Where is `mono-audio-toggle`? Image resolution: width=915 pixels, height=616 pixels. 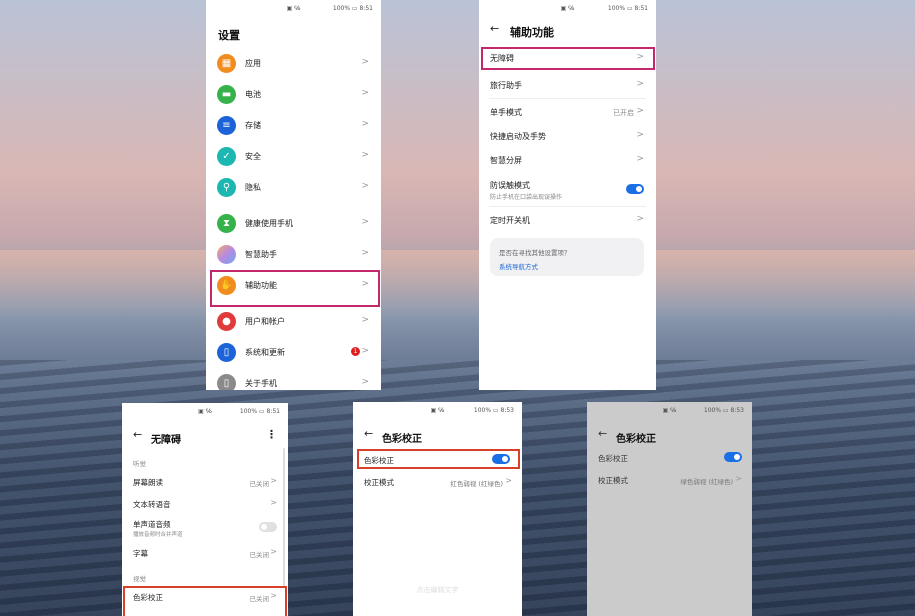
mono-audio-toggle is located at coordinates (268, 527).